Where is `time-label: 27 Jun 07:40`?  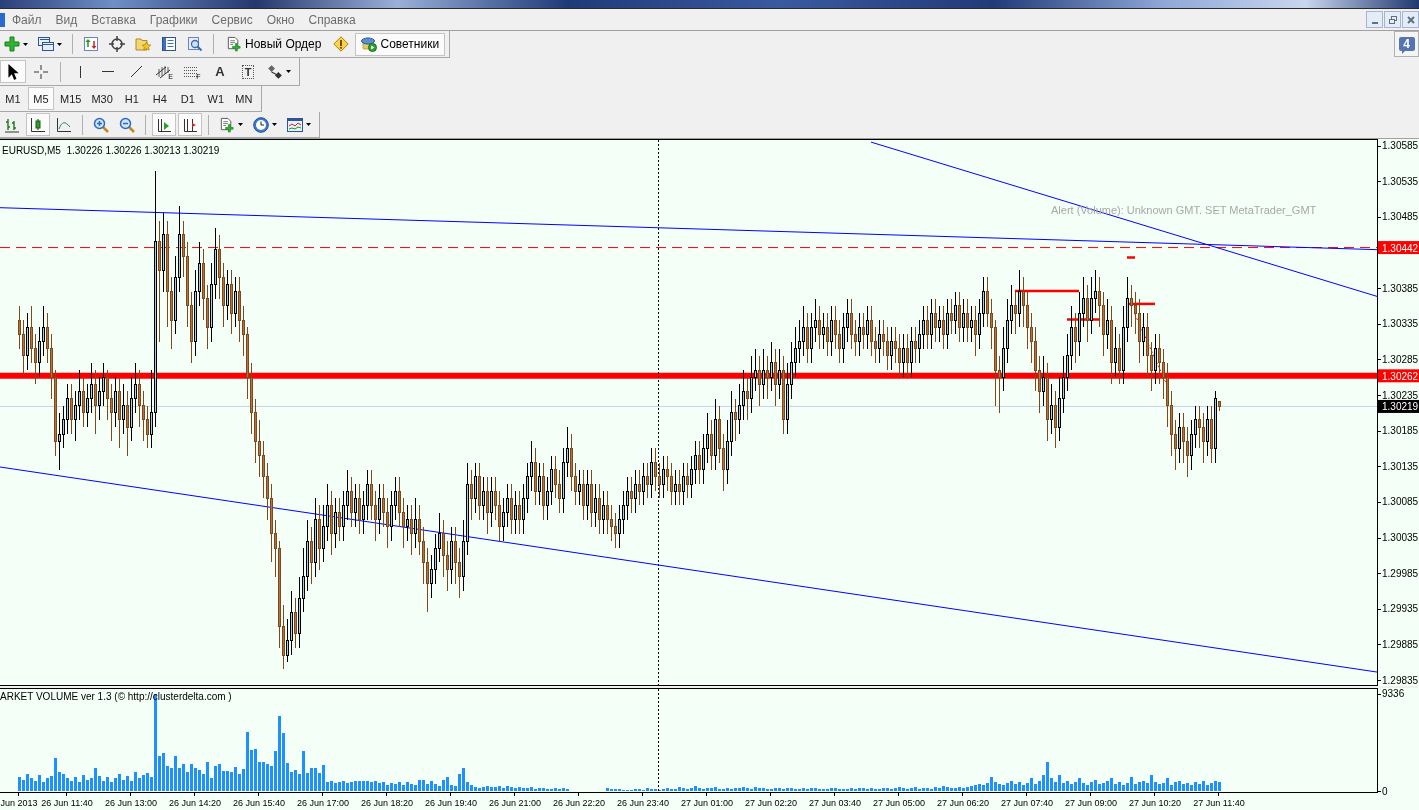 time-label: 27 Jun 07:40 is located at coordinates (1027, 803).